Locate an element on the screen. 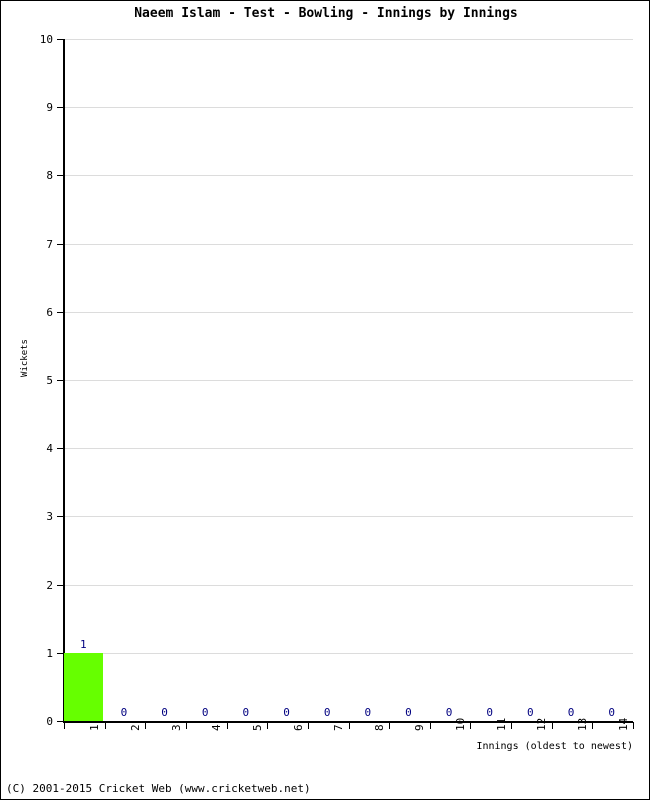 The height and width of the screenshot is (800, 650). x-tick-label: 5 is located at coordinates (257, 727).